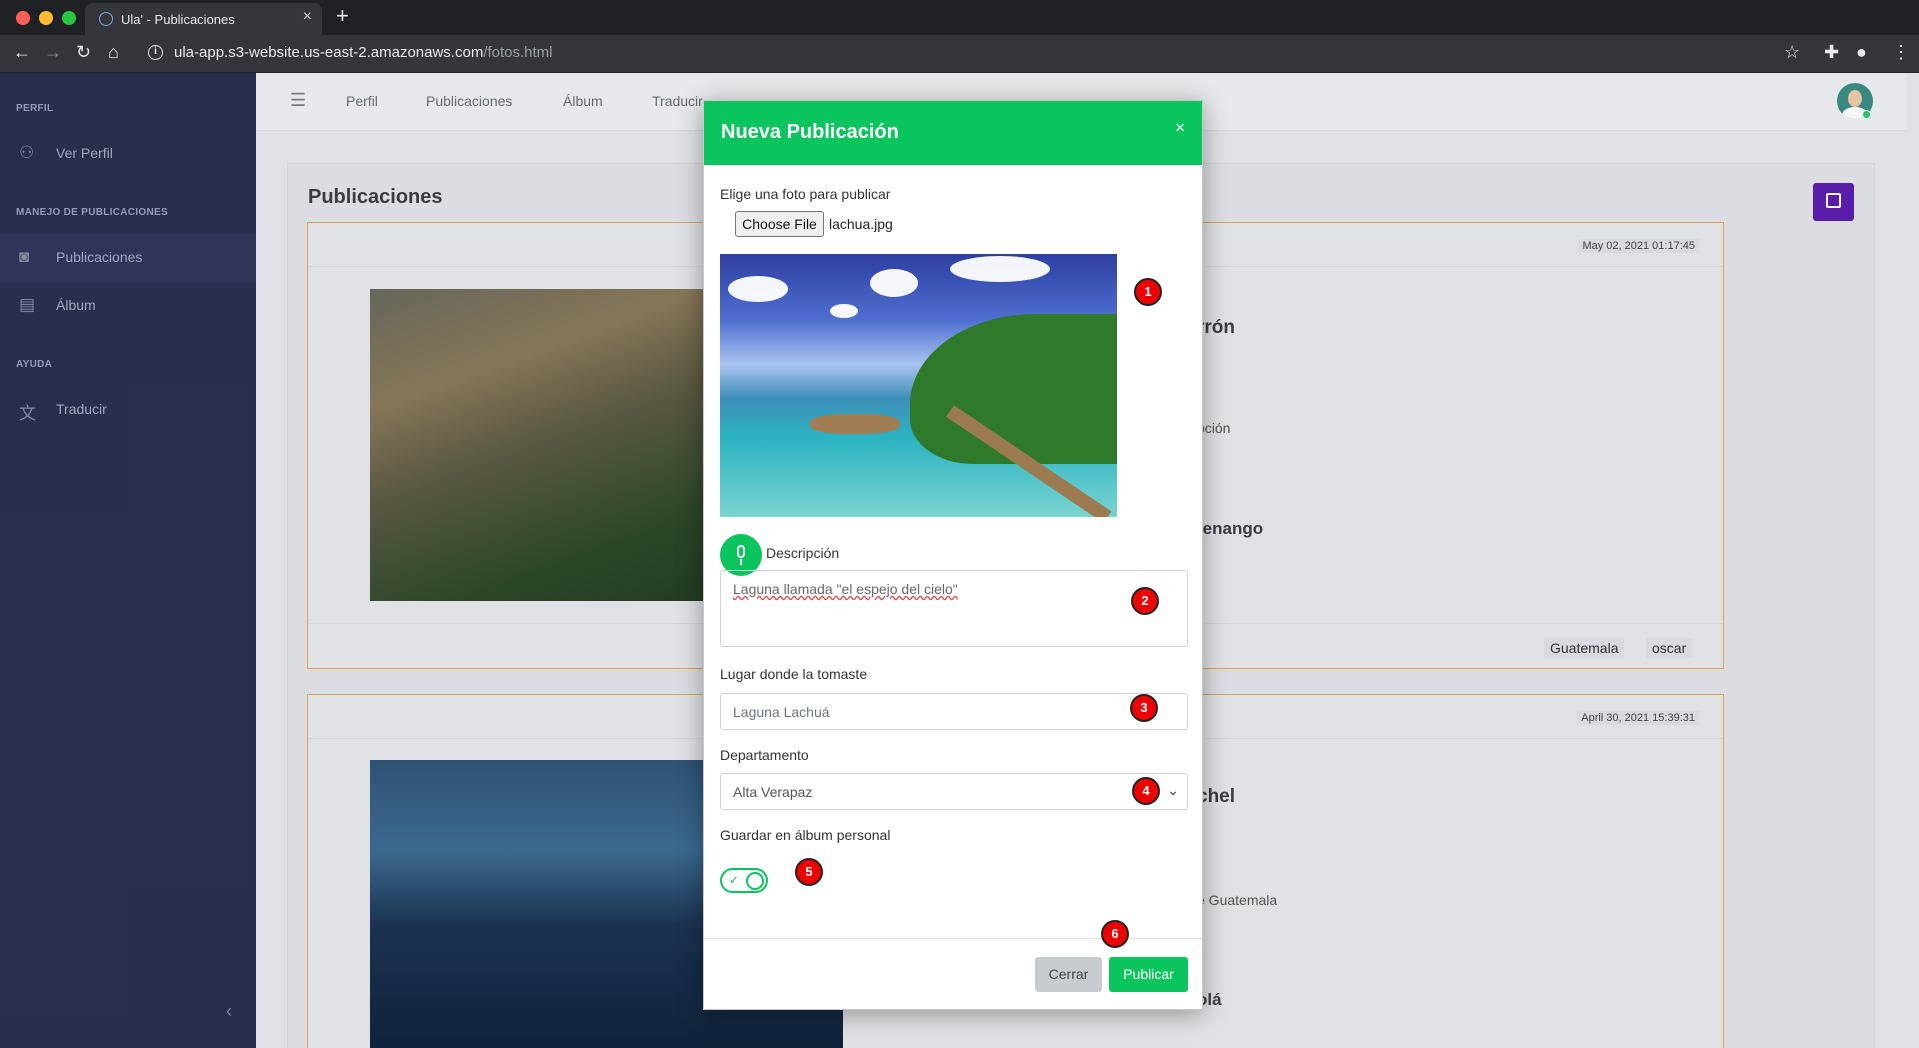 This screenshot has height=1048, width=1919. Describe the element at coordinates (53, 52) in the screenshot. I see `forward-icon: →` at that location.